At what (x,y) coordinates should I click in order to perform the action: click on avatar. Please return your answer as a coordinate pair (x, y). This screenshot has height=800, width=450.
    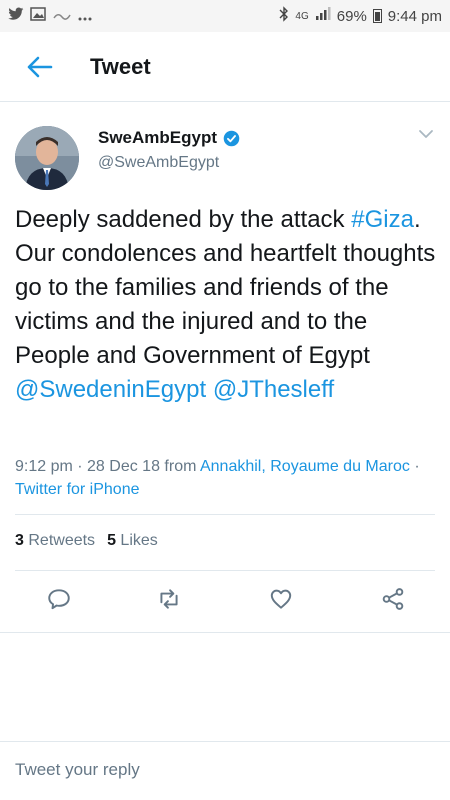
    Looking at the image, I should click on (47, 158).